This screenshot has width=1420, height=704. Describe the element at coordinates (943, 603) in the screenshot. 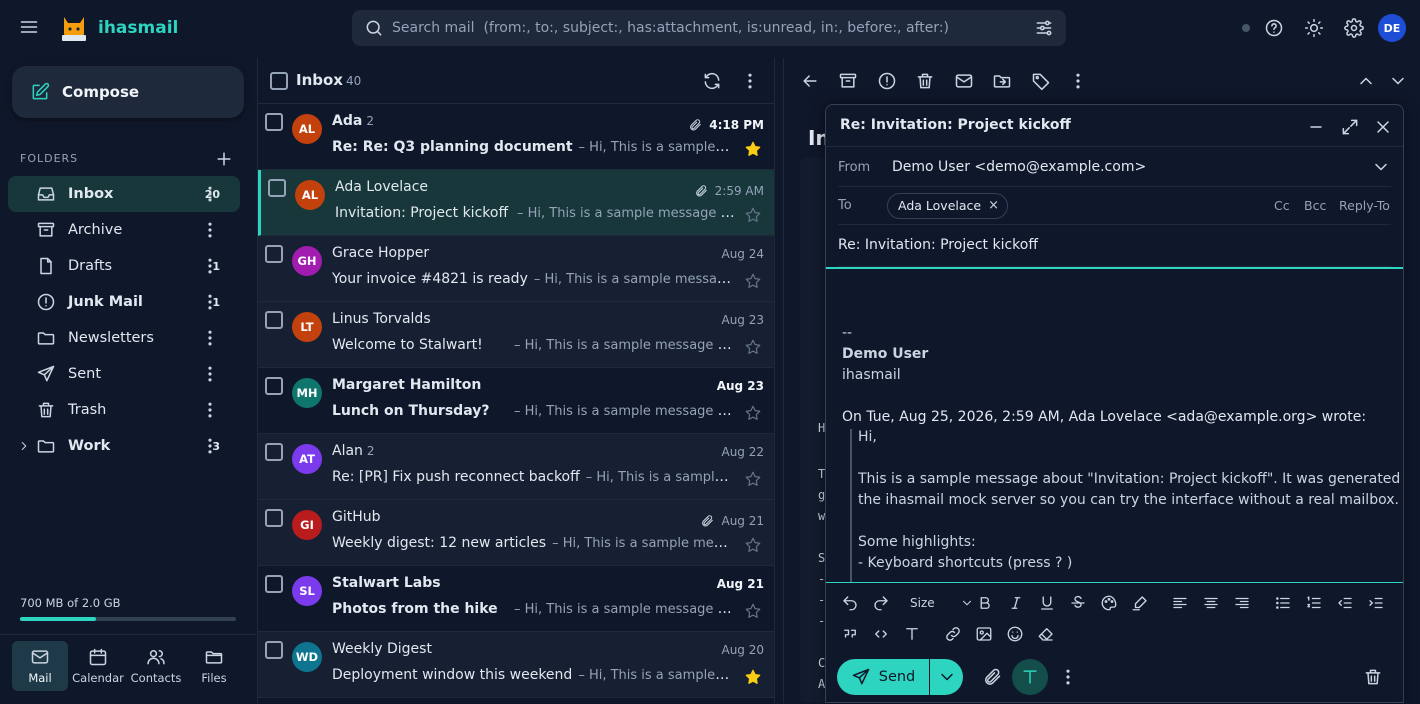

I see `font-size-select: Size` at that location.